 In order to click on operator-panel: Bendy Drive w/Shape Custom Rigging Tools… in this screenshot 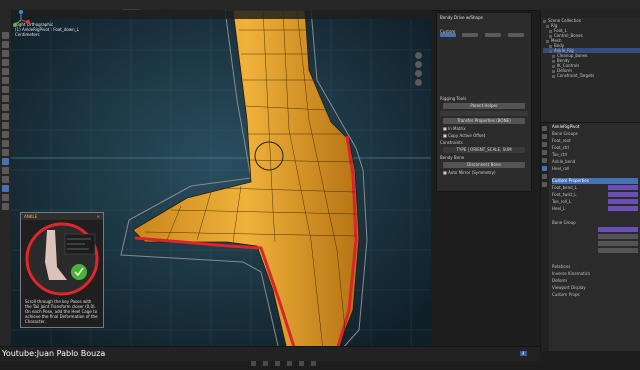, I will do `click(484, 102)`.